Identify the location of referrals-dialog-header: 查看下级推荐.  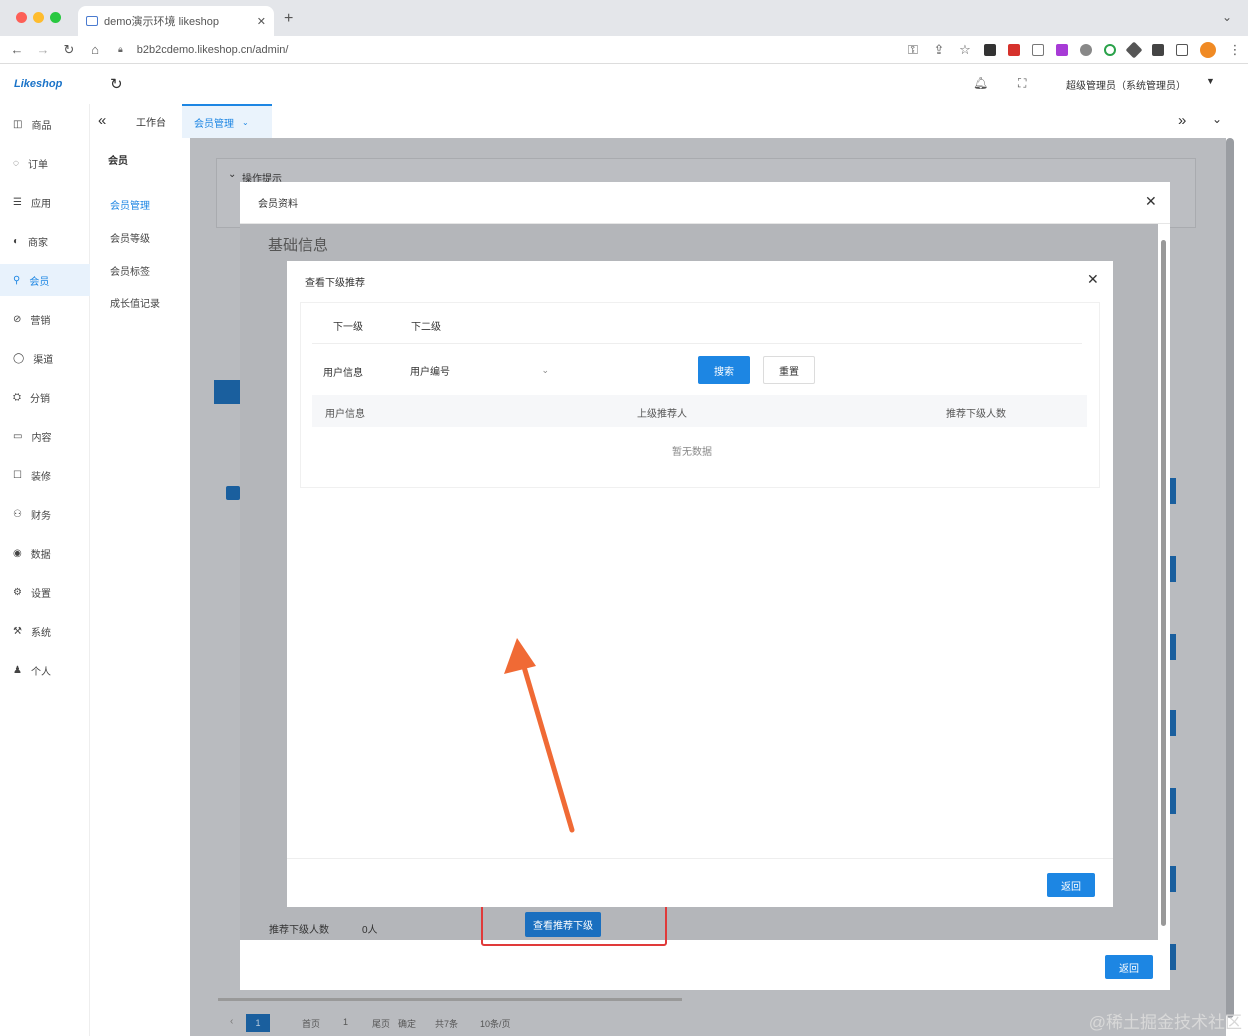
(700, 281).